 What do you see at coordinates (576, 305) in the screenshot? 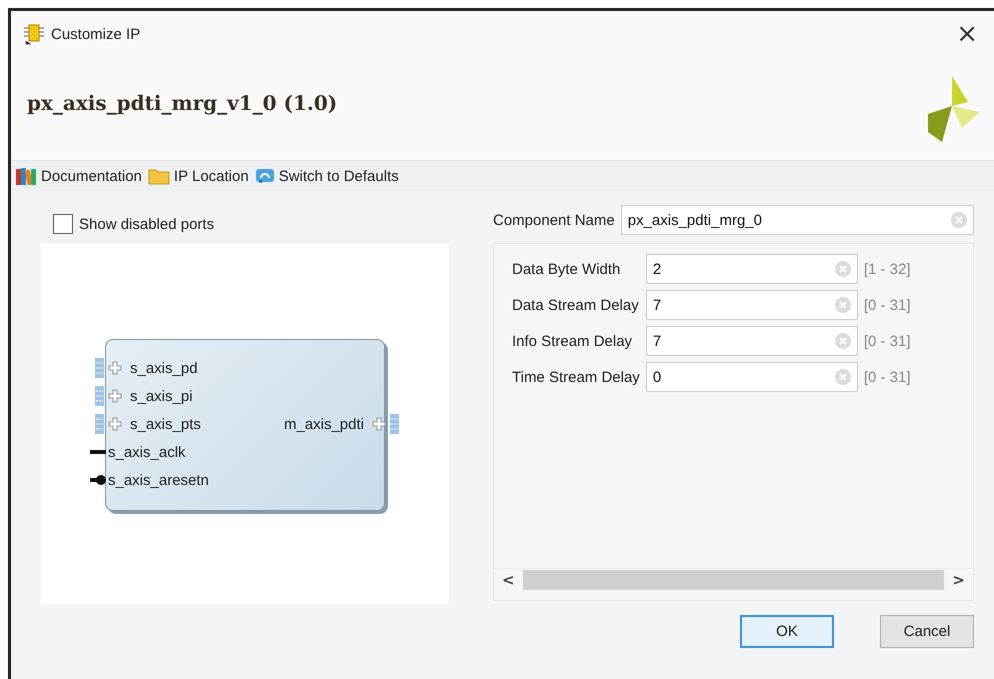
I see `field-label: Data Stream Delay` at bounding box center [576, 305].